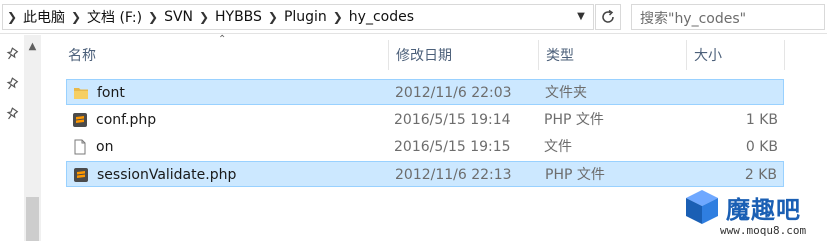 The width and height of the screenshot is (827, 241). Describe the element at coordinates (761, 120) in the screenshot. I see `file-size: 1 KB` at that location.